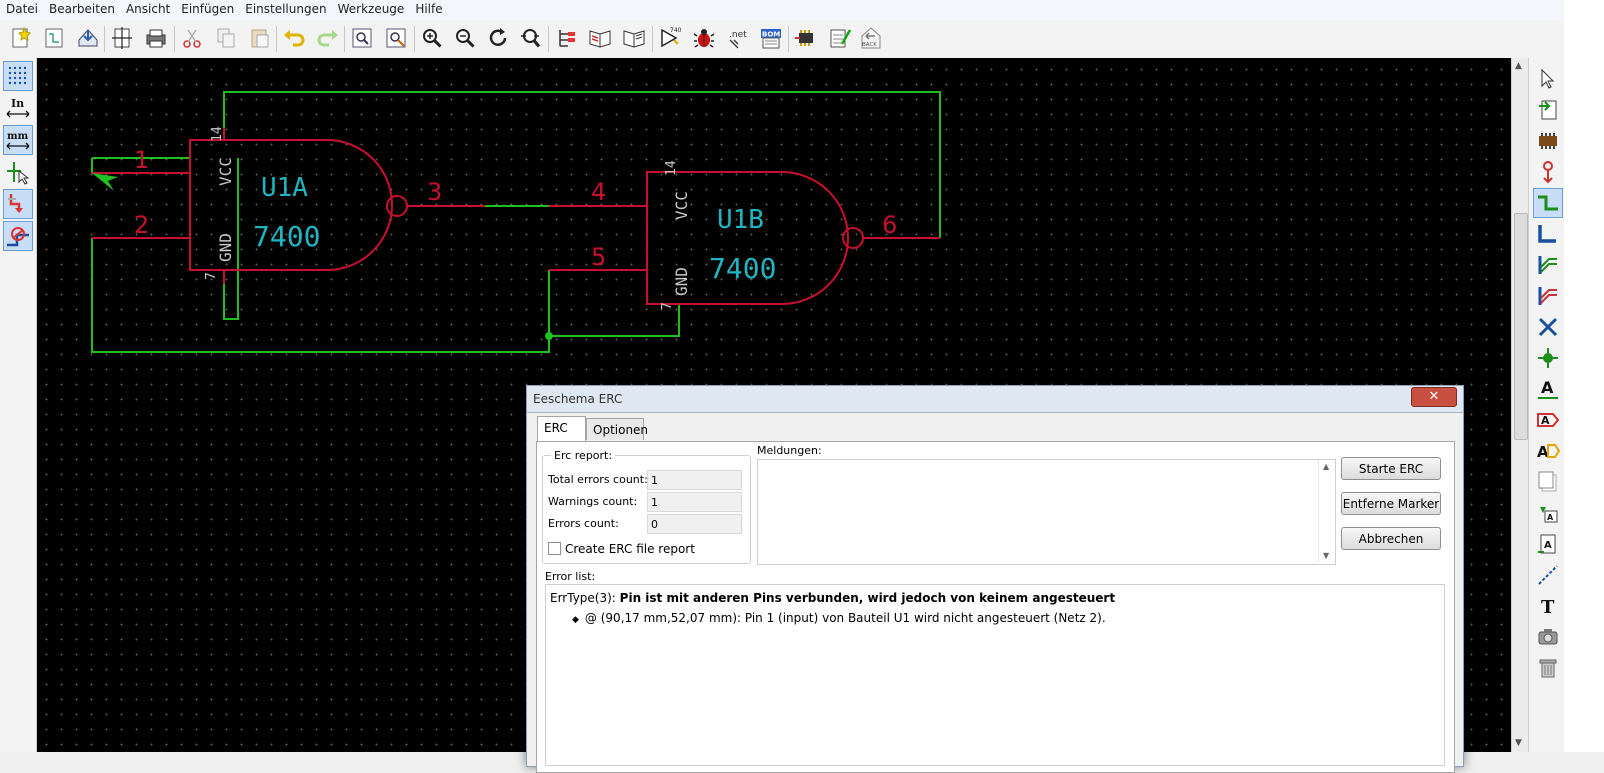  I want to click on u1a-reference: U1A, so click(284, 188).